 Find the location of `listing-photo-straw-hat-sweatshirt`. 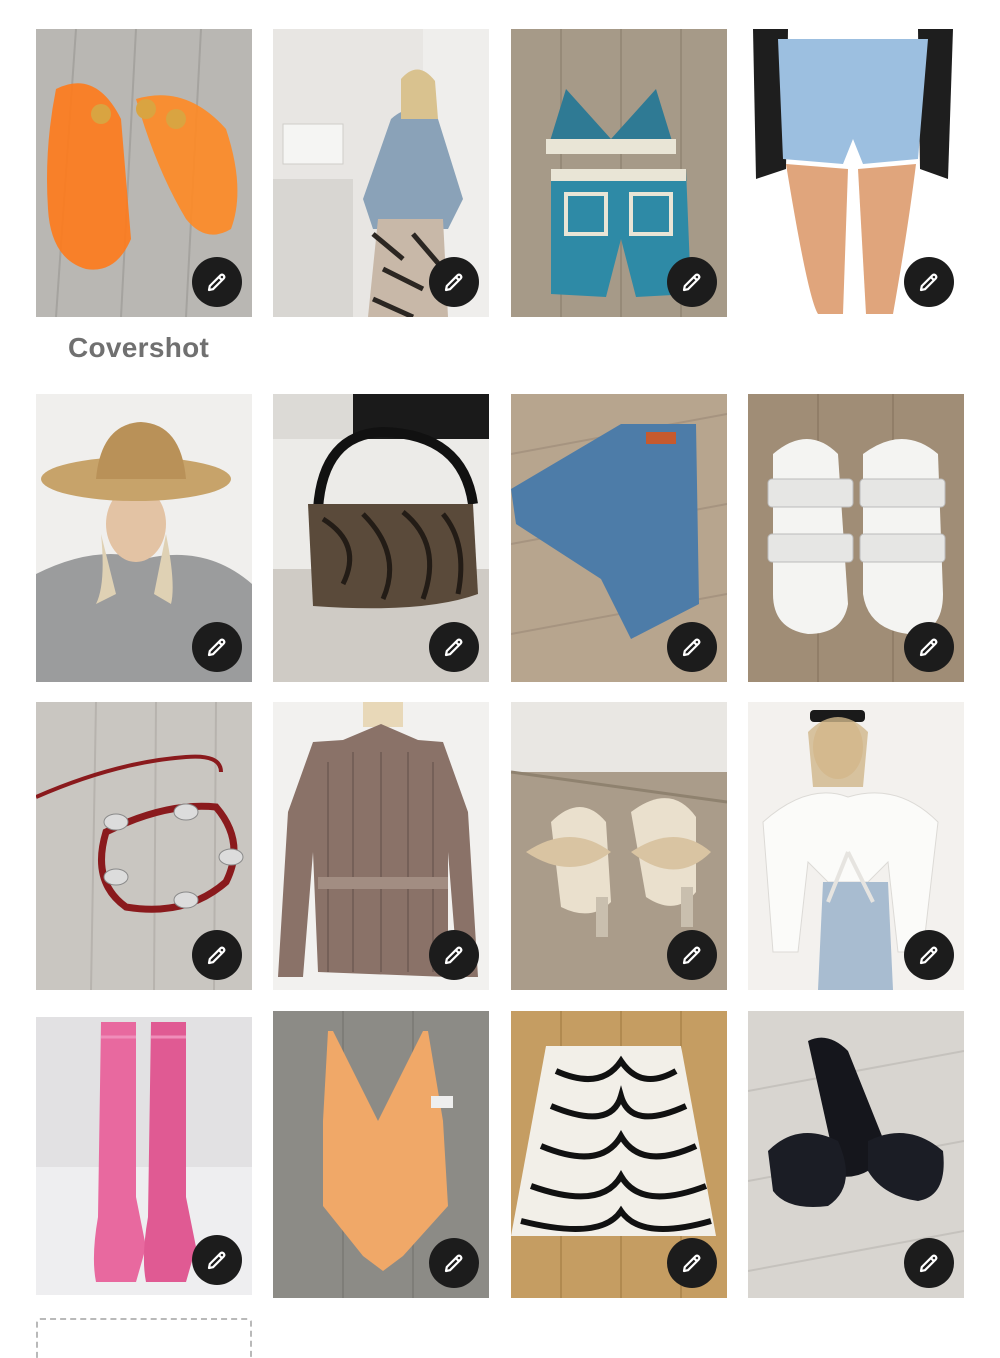

listing-photo-straw-hat-sweatshirt is located at coordinates (144, 538).